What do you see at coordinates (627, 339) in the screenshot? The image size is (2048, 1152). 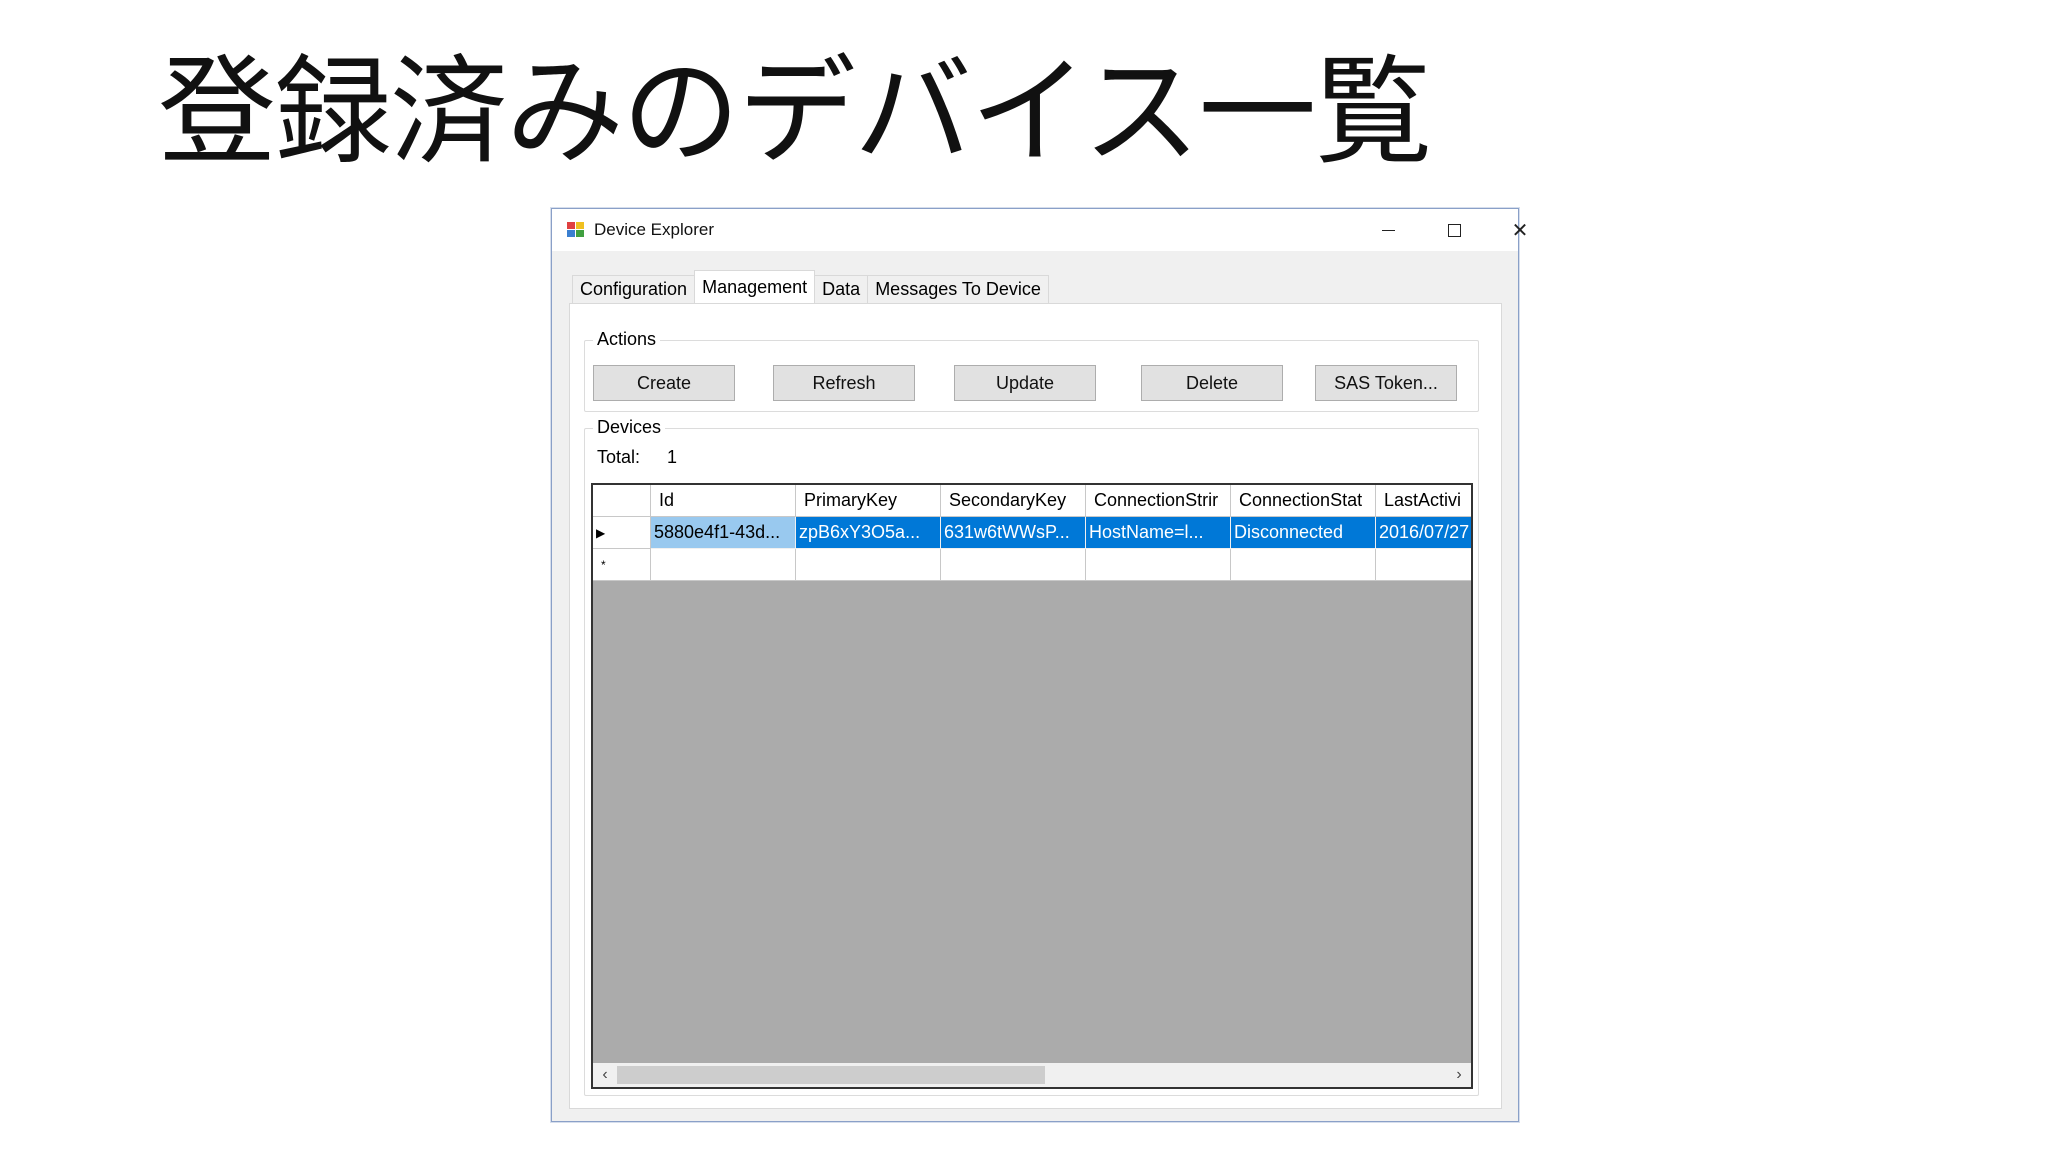 I see `actions-group-label: Actions` at bounding box center [627, 339].